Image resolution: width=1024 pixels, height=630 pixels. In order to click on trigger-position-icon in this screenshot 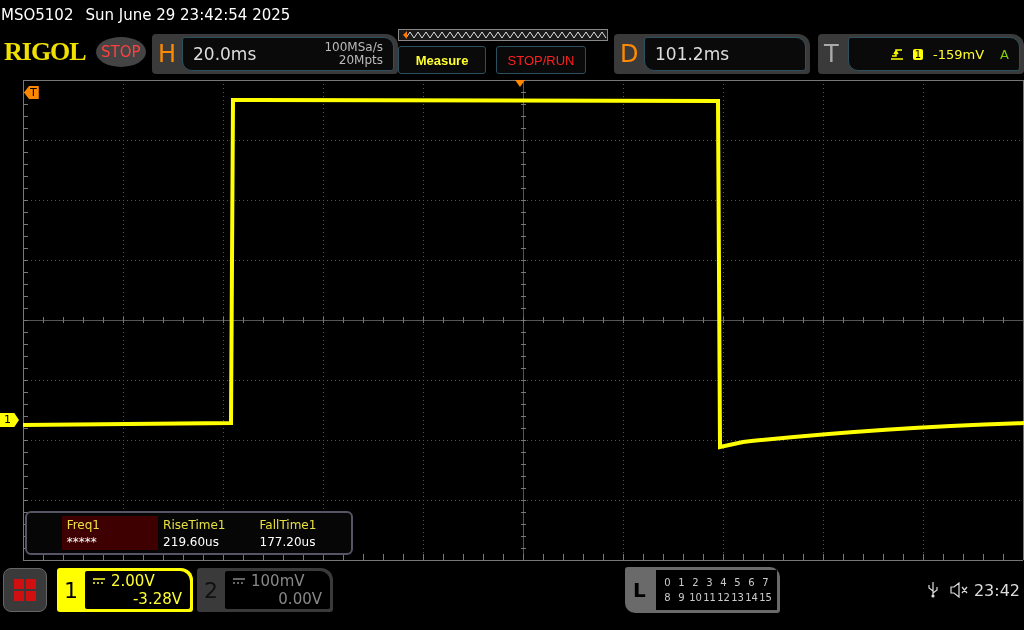, I will do `click(520, 83)`.